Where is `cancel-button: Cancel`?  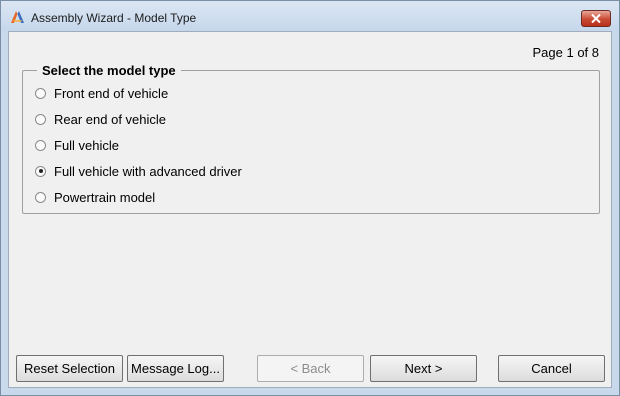
cancel-button: Cancel is located at coordinates (551, 368).